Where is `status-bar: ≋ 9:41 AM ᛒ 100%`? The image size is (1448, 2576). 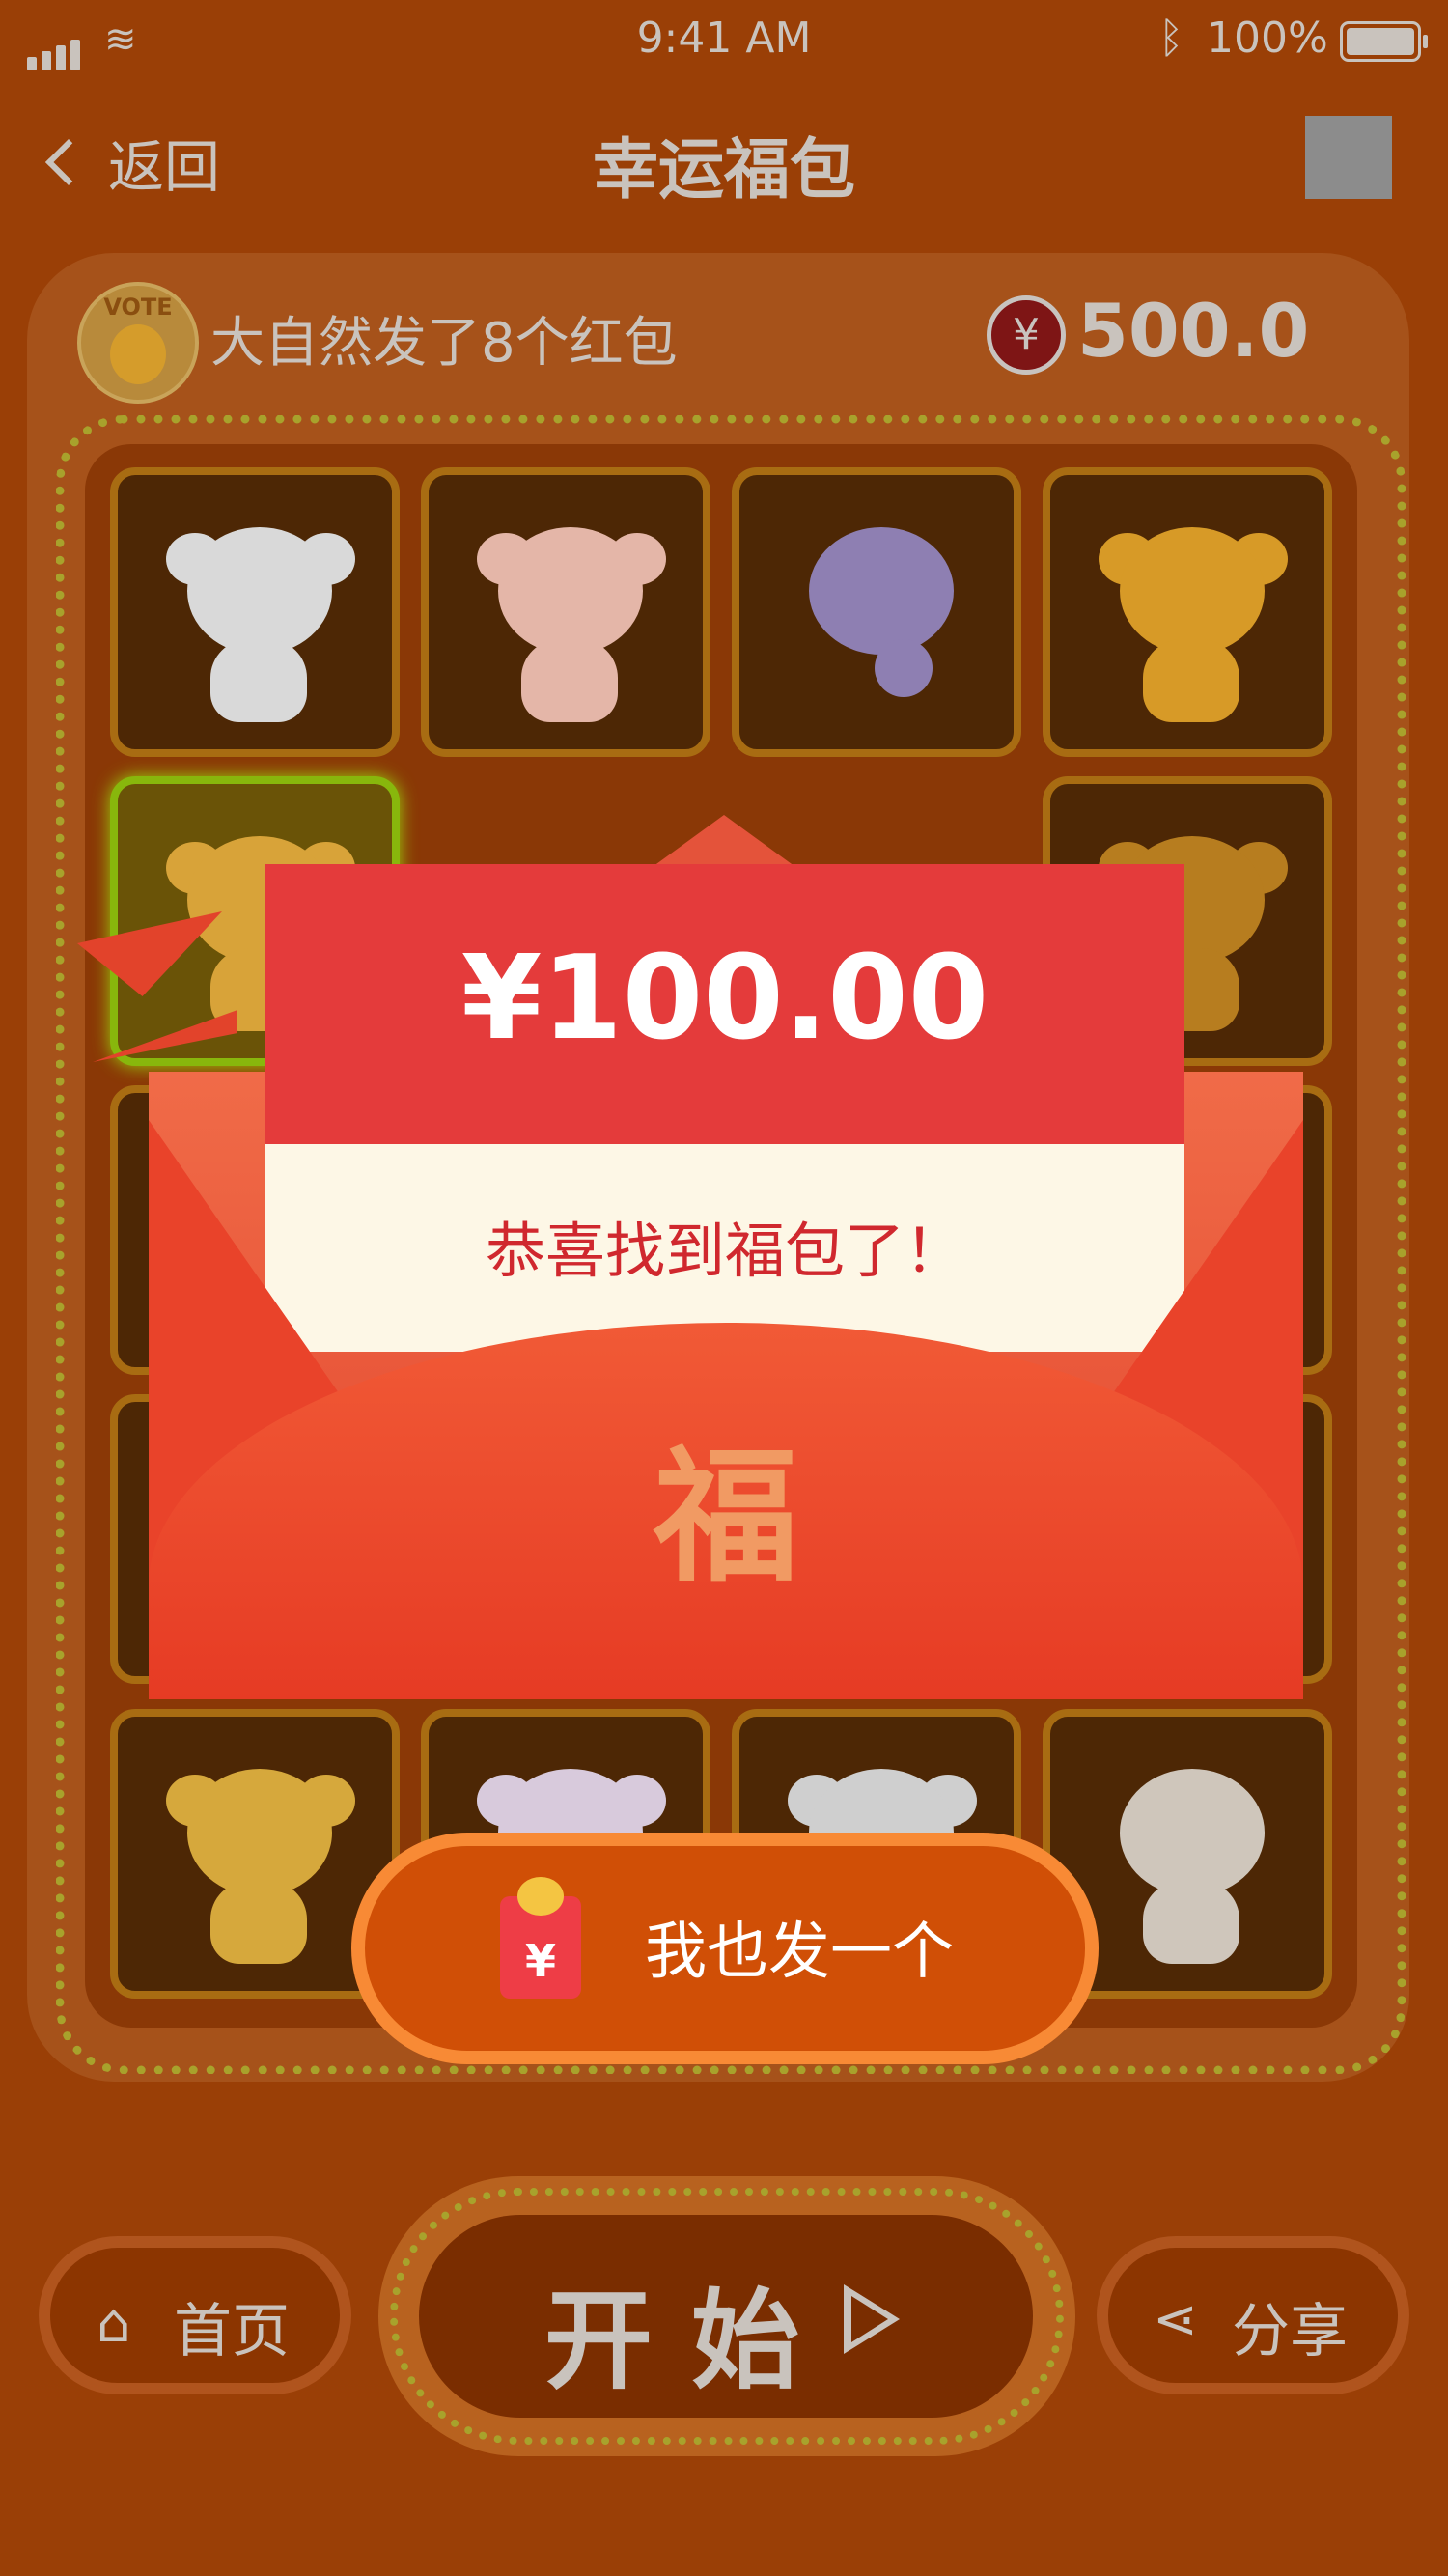
status-bar: ≋ 9:41 AM ᛒ 100% is located at coordinates (724, 41).